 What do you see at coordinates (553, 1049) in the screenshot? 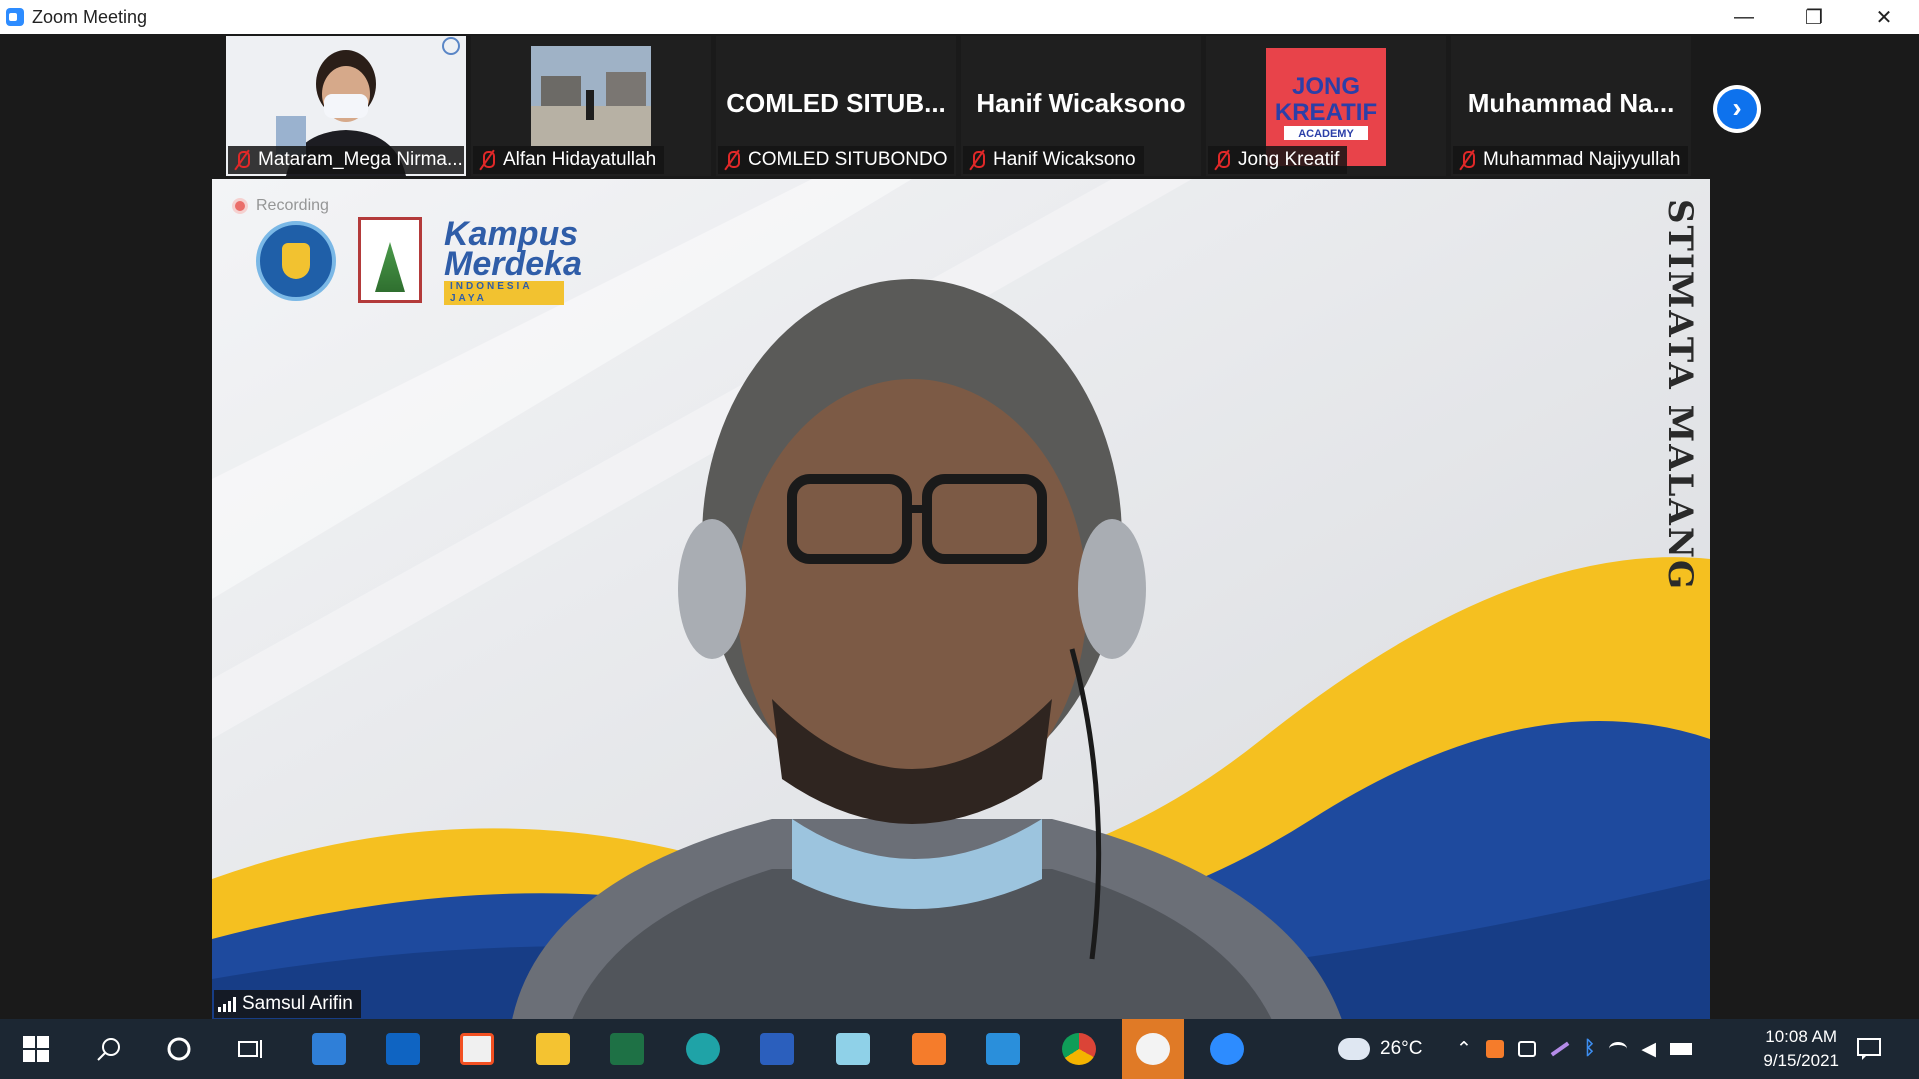
I see `file-explorer-icon` at bounding box center [553, 1049].